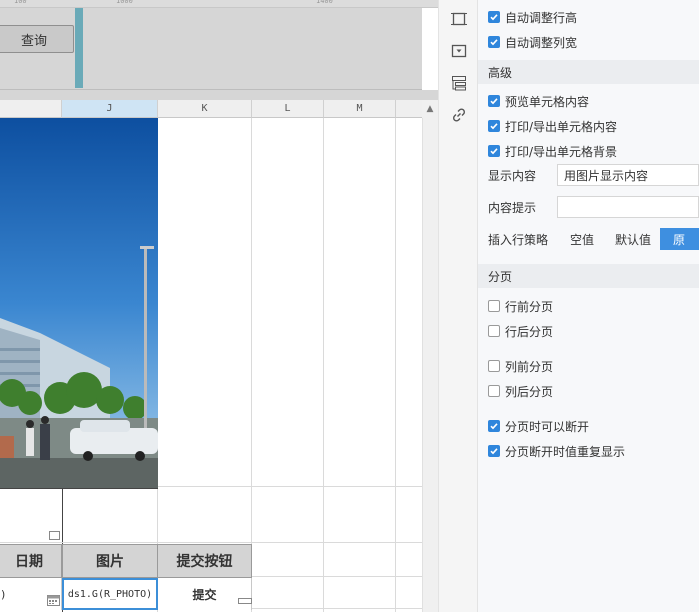 Image resolution: width=699 pixels, height=612 pixels. Describe the element at coordinates (409, 109) in the screenshot. I see `column-header-n` at that location.